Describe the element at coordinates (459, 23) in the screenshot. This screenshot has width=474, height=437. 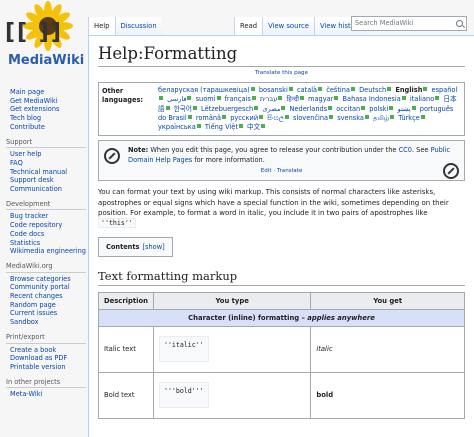
I see `search-icon` at that location.